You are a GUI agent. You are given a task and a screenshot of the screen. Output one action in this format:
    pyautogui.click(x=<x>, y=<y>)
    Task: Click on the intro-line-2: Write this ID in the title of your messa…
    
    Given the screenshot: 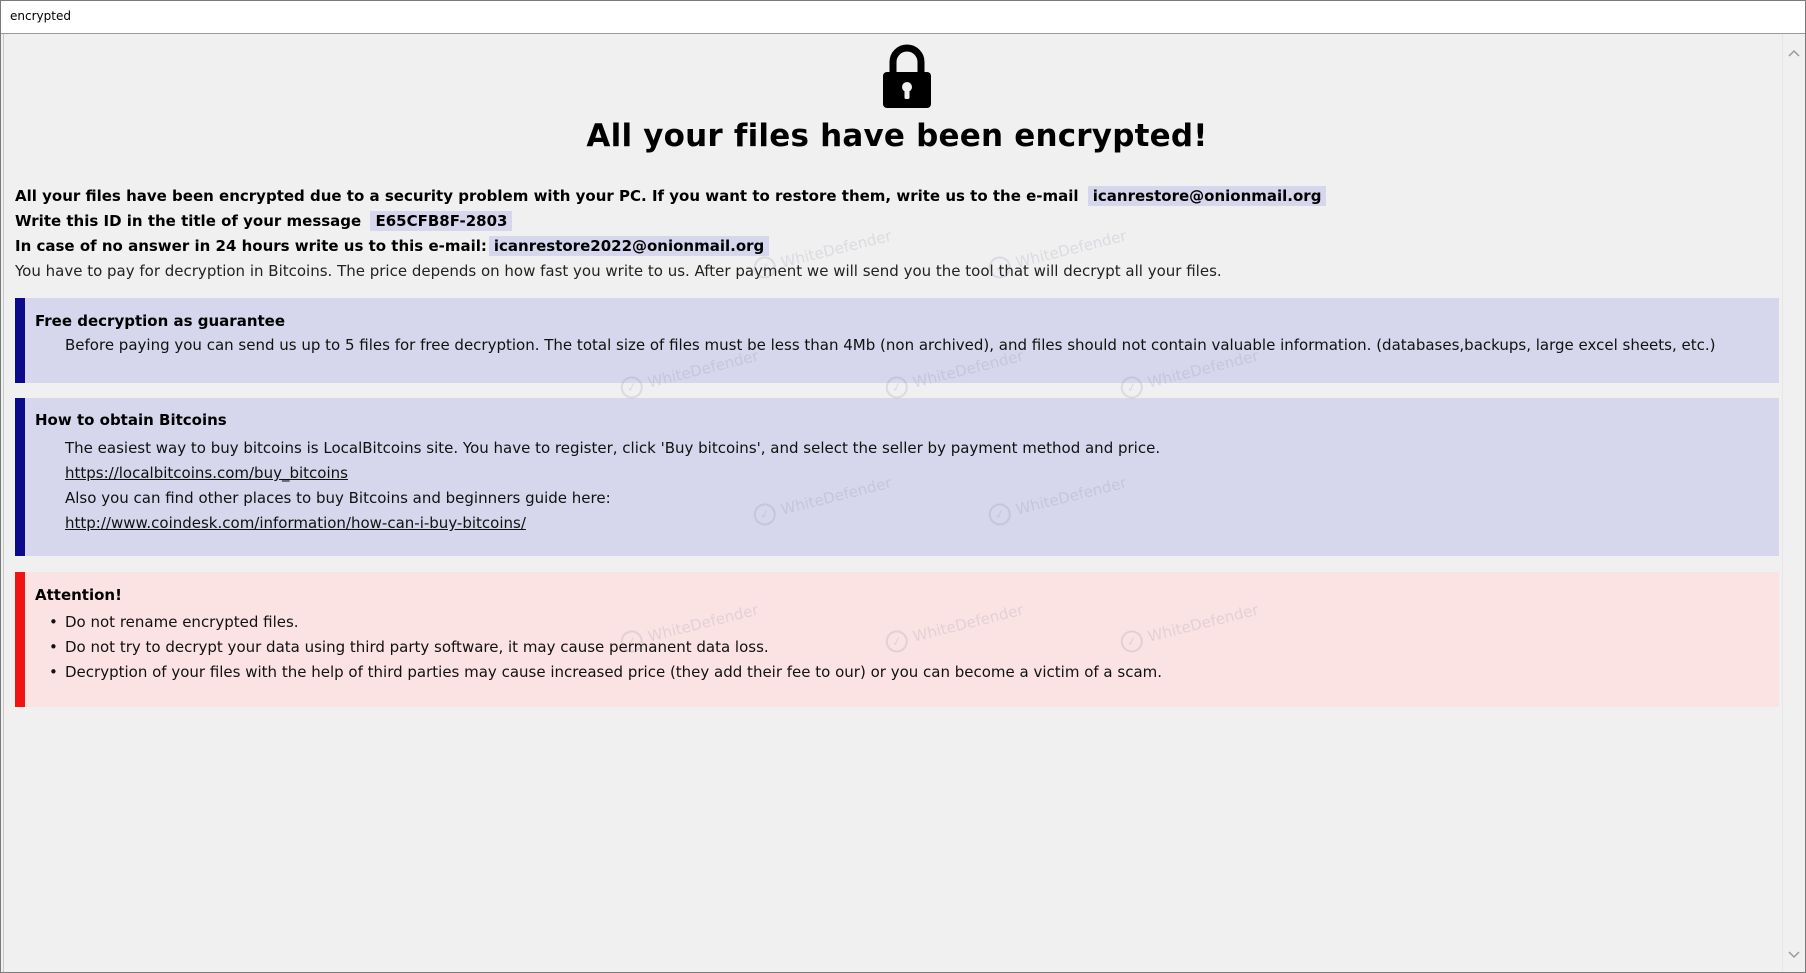 What is the action you would take?
    pyautogui.click(x=885, y=221)
    